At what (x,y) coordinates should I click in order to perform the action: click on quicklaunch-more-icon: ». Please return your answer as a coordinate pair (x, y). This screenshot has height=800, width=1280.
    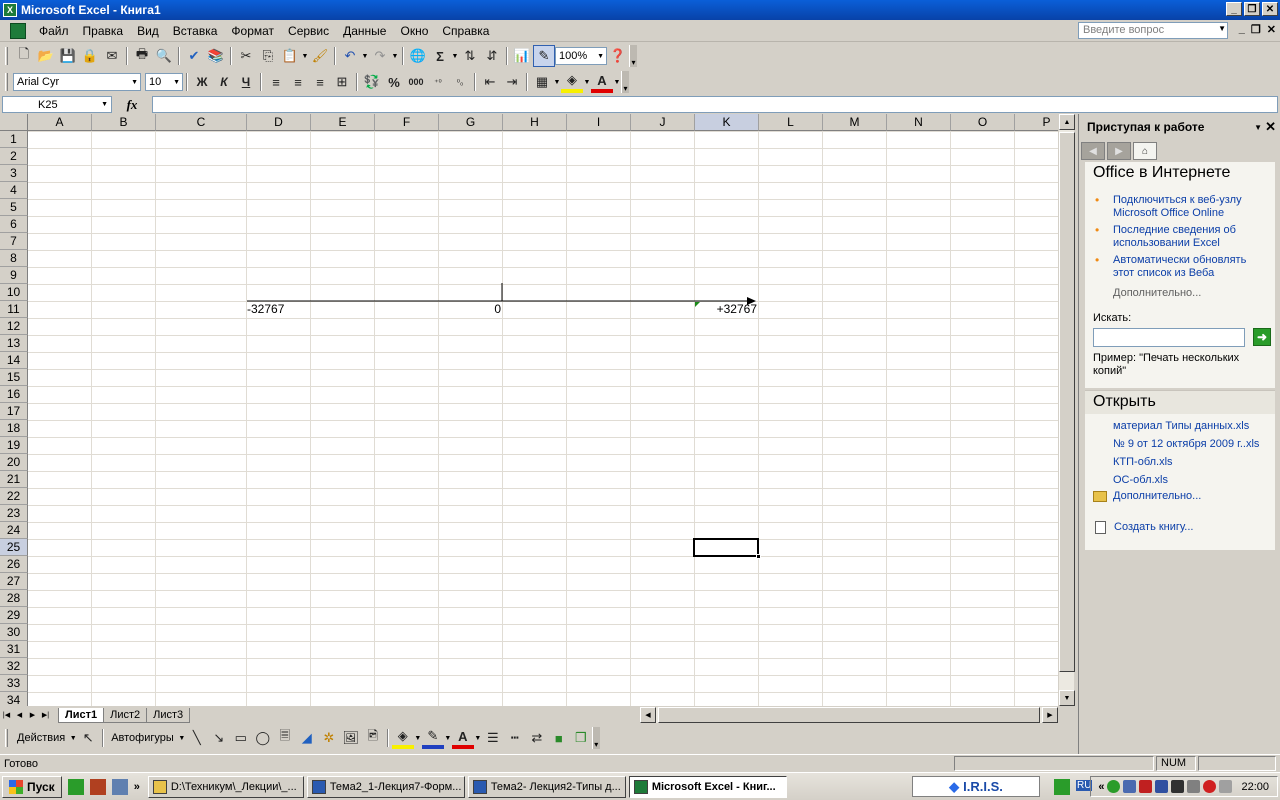
    Looking at the image, I should click on (137, 787).